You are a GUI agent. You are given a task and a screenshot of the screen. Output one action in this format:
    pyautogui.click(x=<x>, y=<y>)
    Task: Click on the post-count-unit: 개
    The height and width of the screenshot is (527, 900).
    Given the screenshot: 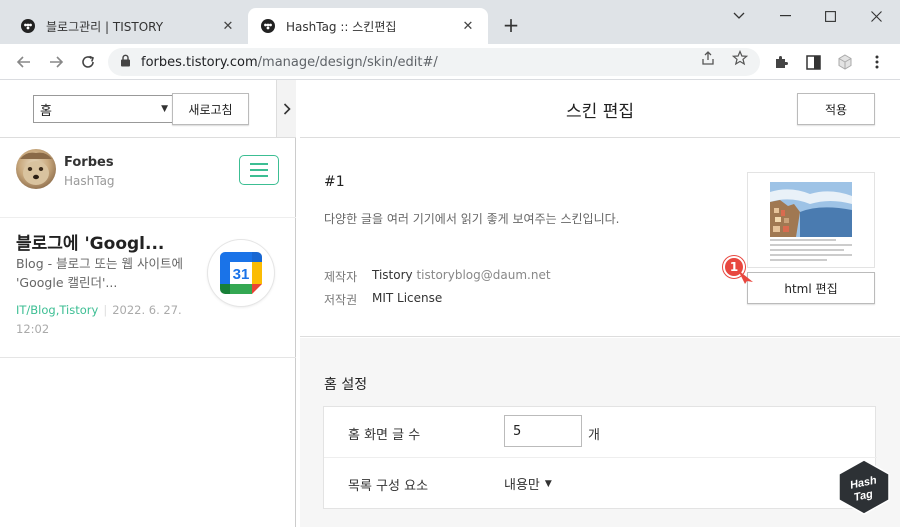 What is the action you would take?
    pyautogui.click(x=594, y=435)
    